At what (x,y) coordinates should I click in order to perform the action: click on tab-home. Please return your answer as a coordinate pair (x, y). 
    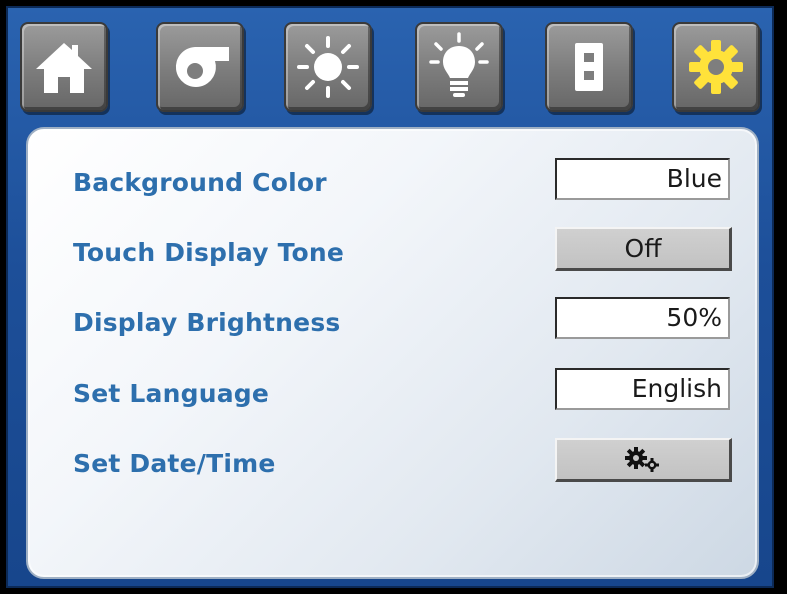
    Looking at the image, I should click on (64, 67).